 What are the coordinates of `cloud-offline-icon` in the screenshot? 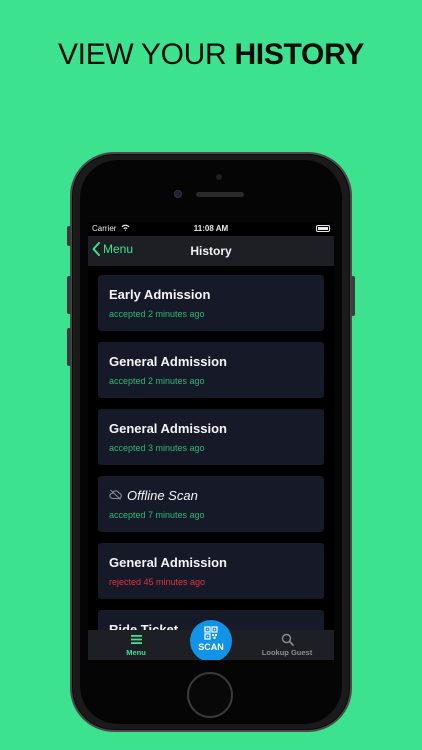 It's located at (115, 494).